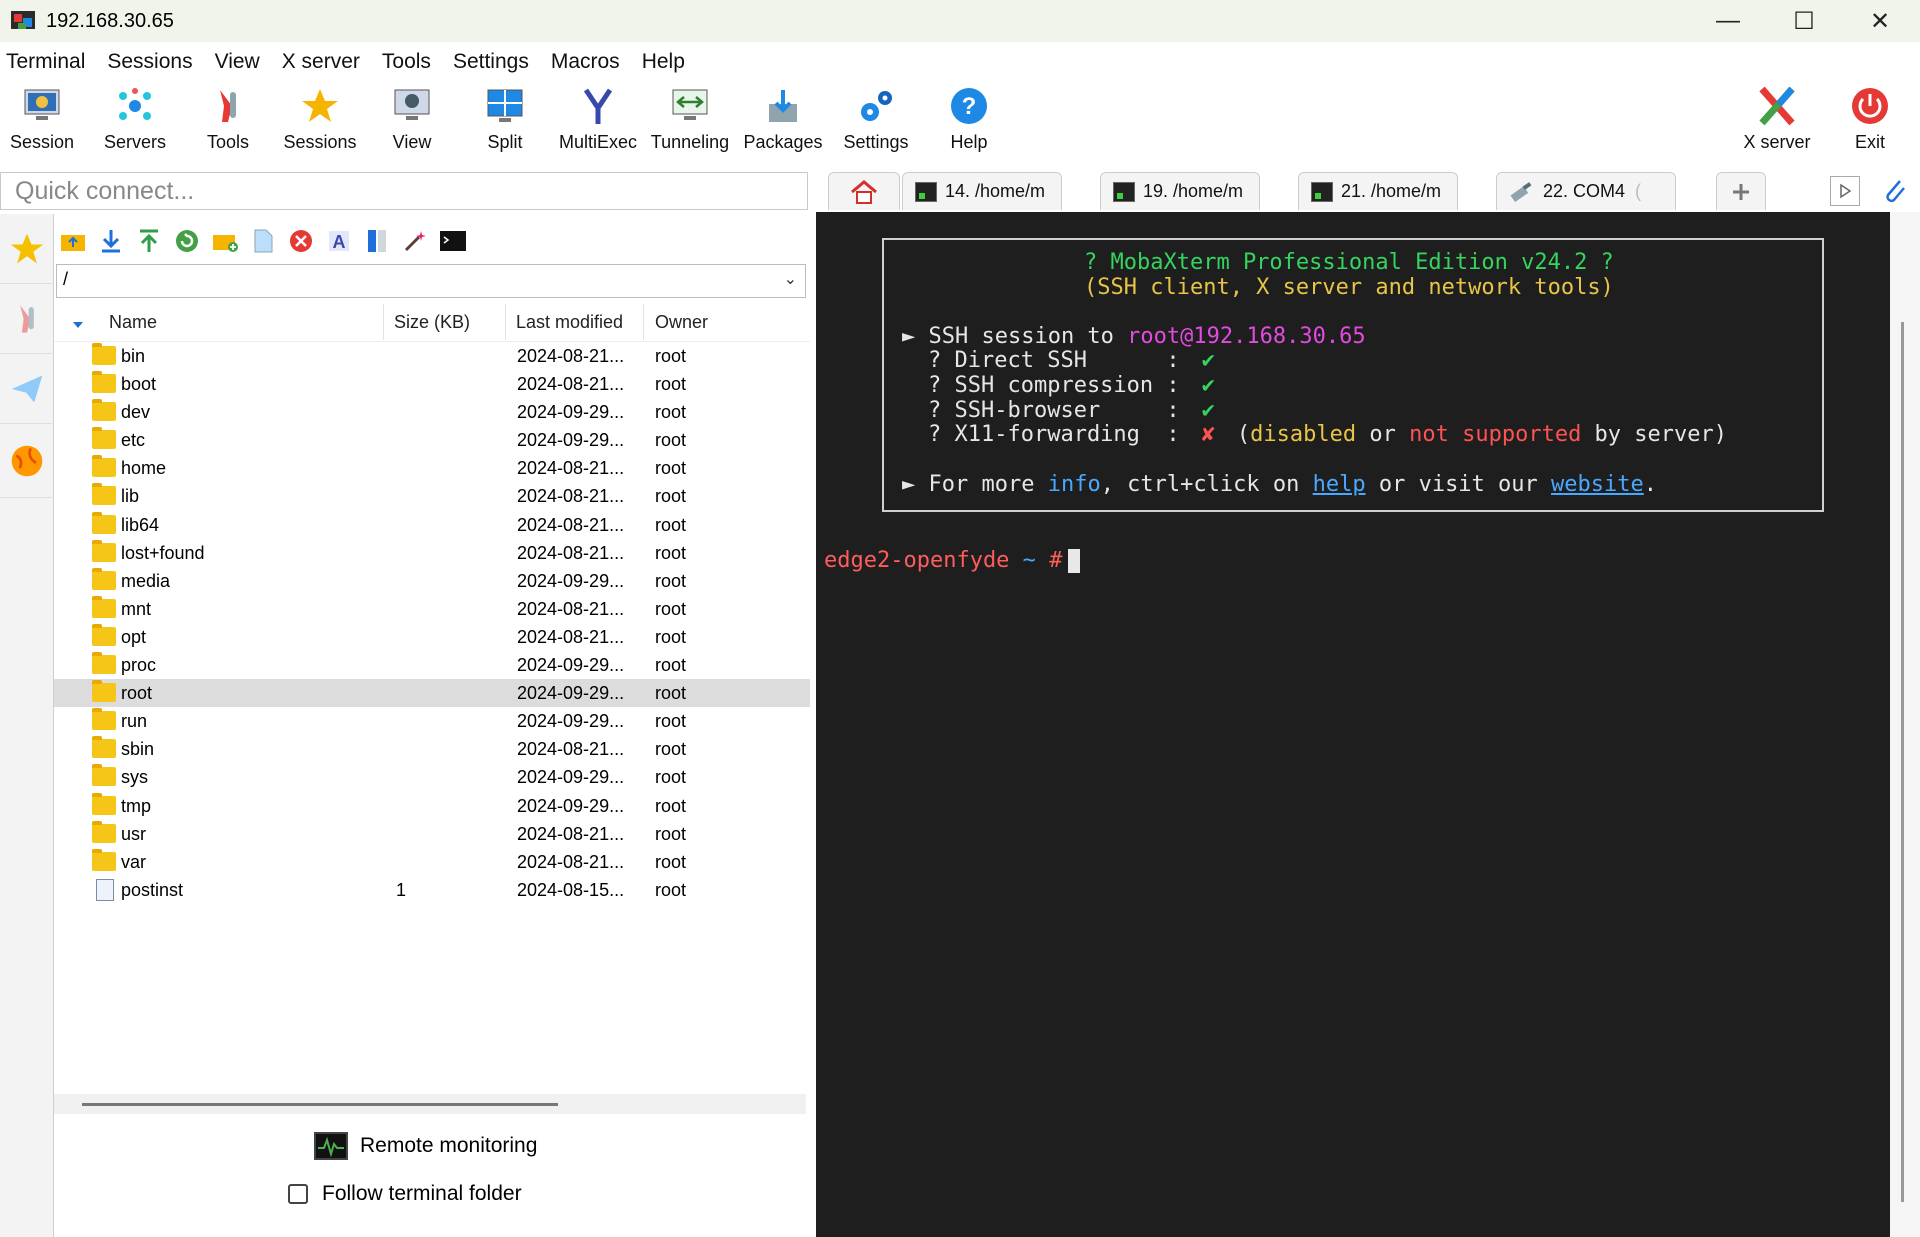 This screenshot has height=1237, width=1920. Describe the element at coordinates (1124, 191) in the screenshot. I see `terminal-icon` at that location.